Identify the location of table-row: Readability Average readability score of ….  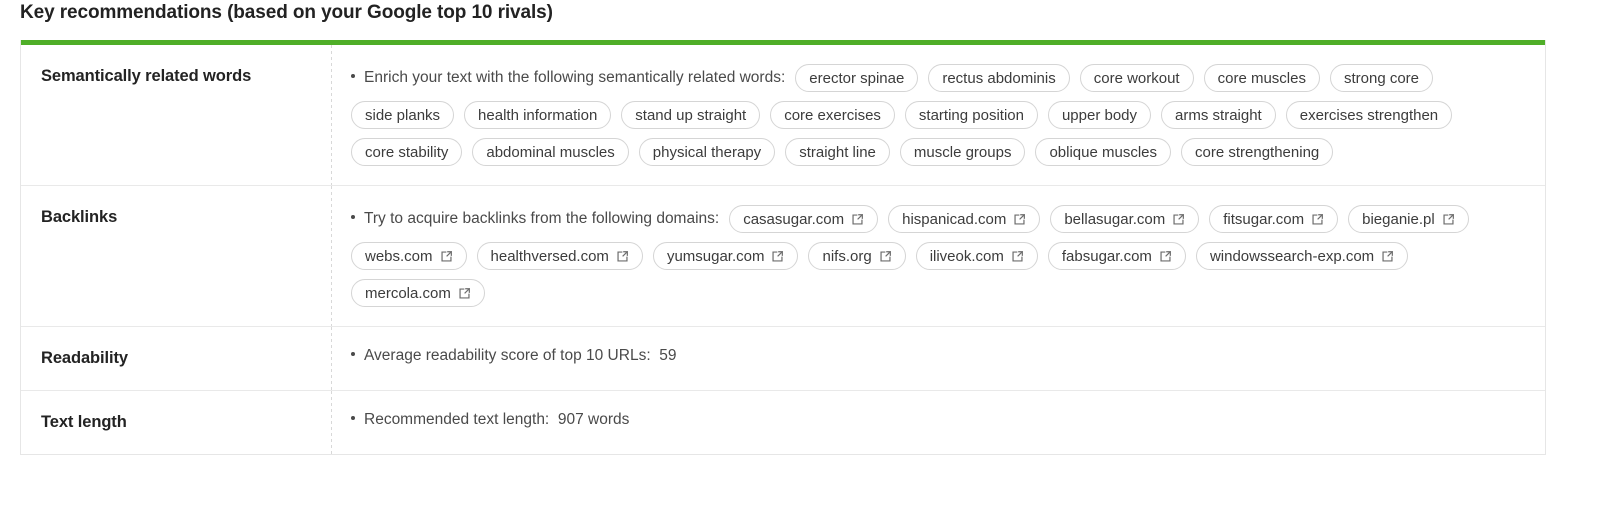
(783, 359).